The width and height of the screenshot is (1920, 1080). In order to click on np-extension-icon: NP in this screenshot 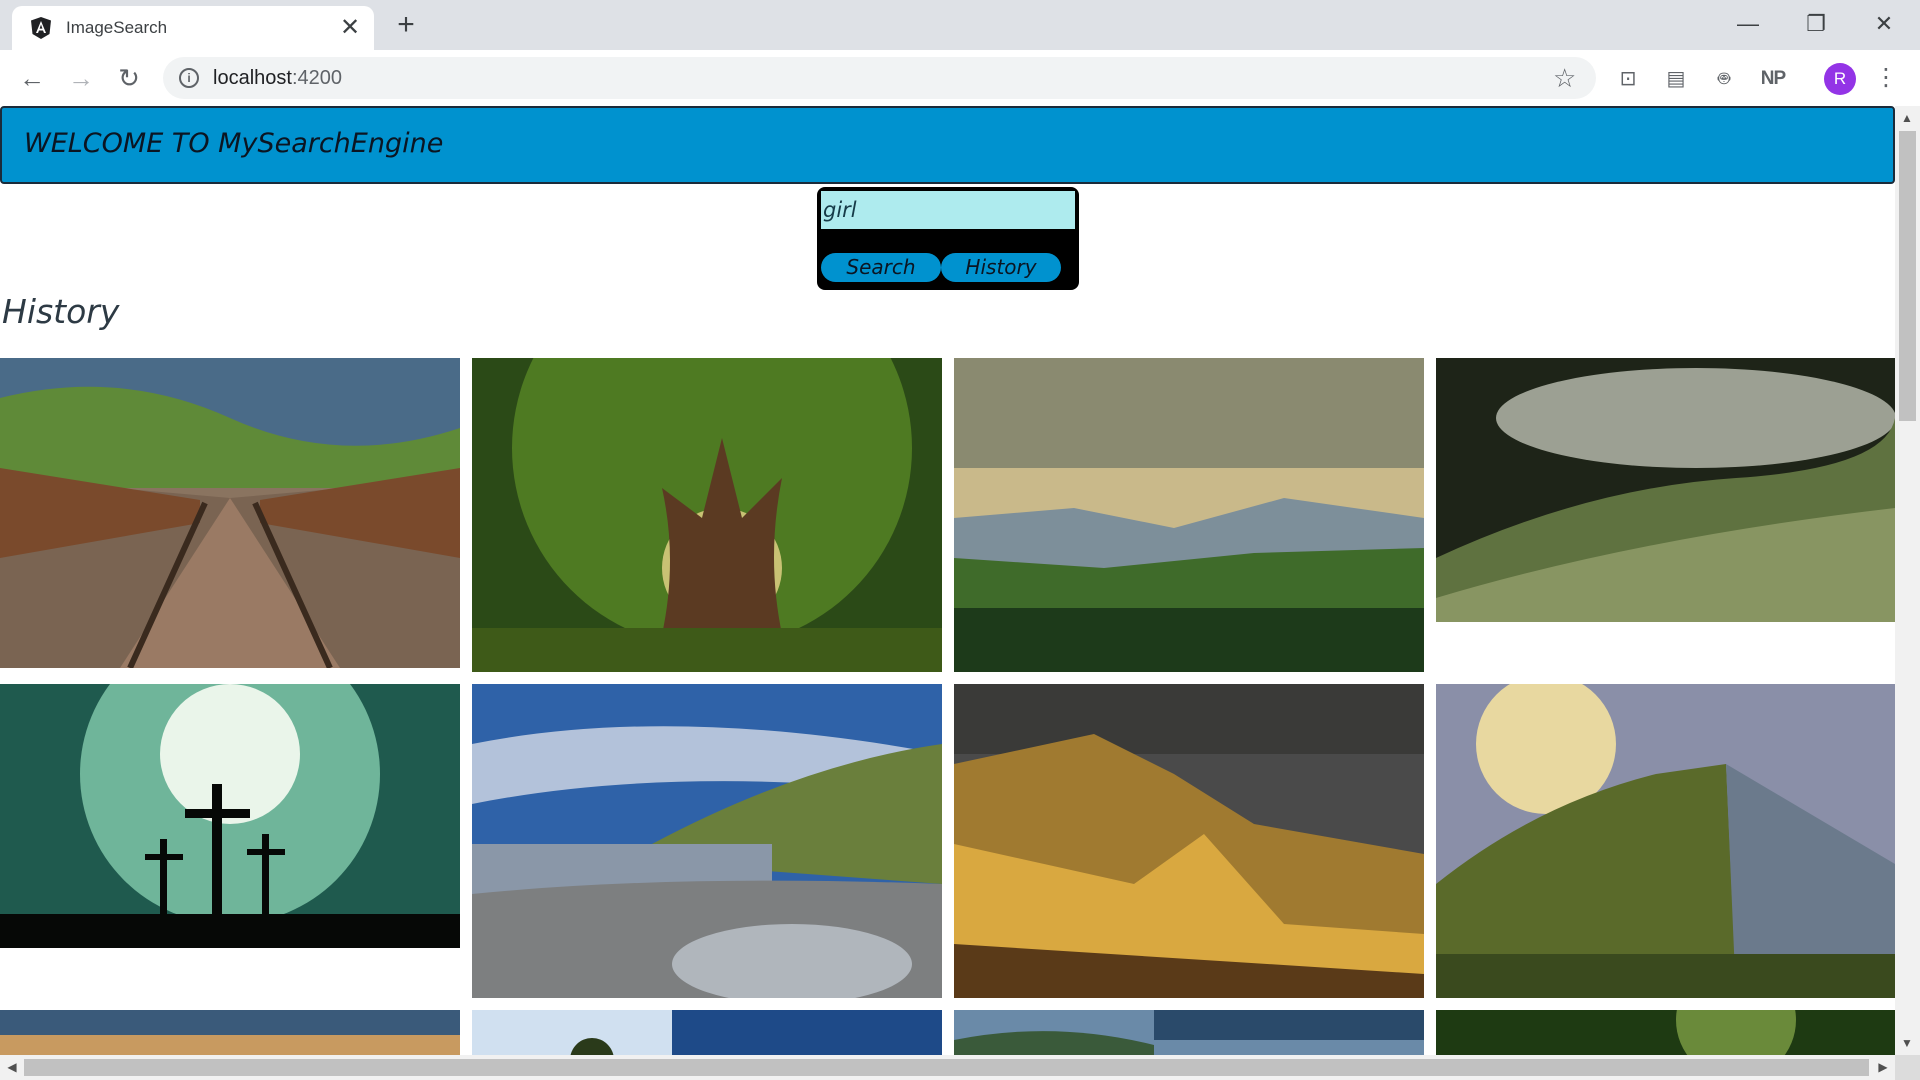, I will do `click(1773, 79)`.